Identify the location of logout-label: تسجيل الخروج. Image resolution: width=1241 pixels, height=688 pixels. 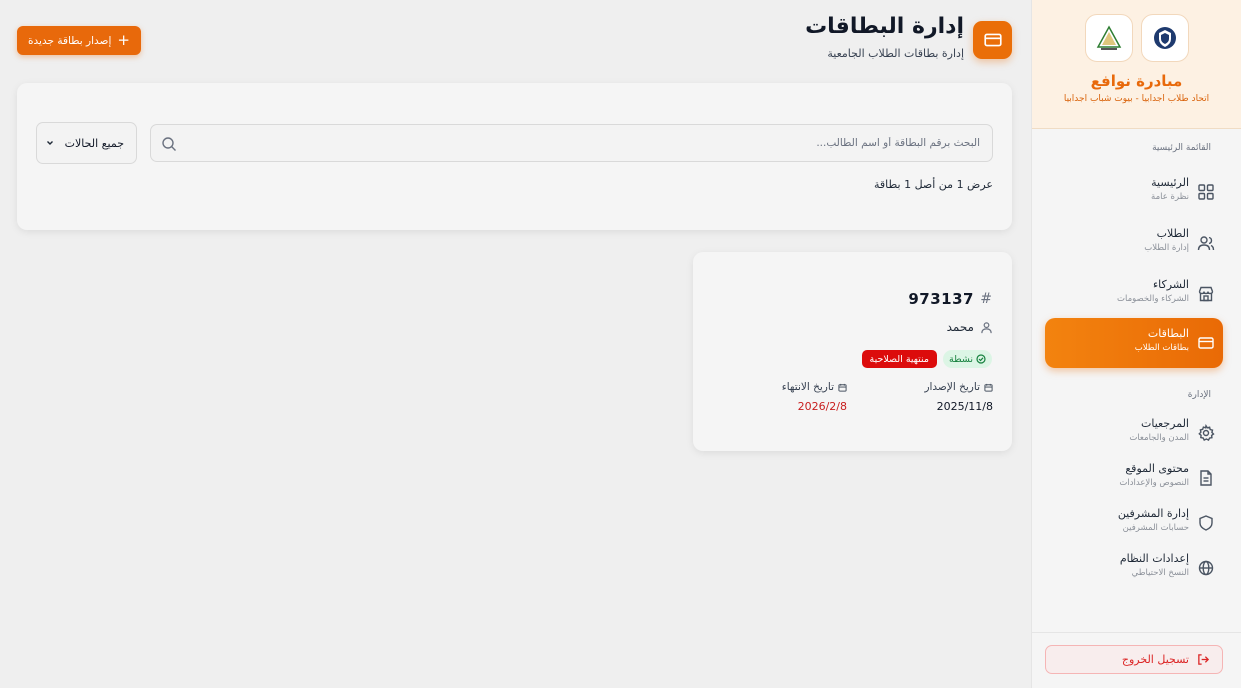
(1155, 659).